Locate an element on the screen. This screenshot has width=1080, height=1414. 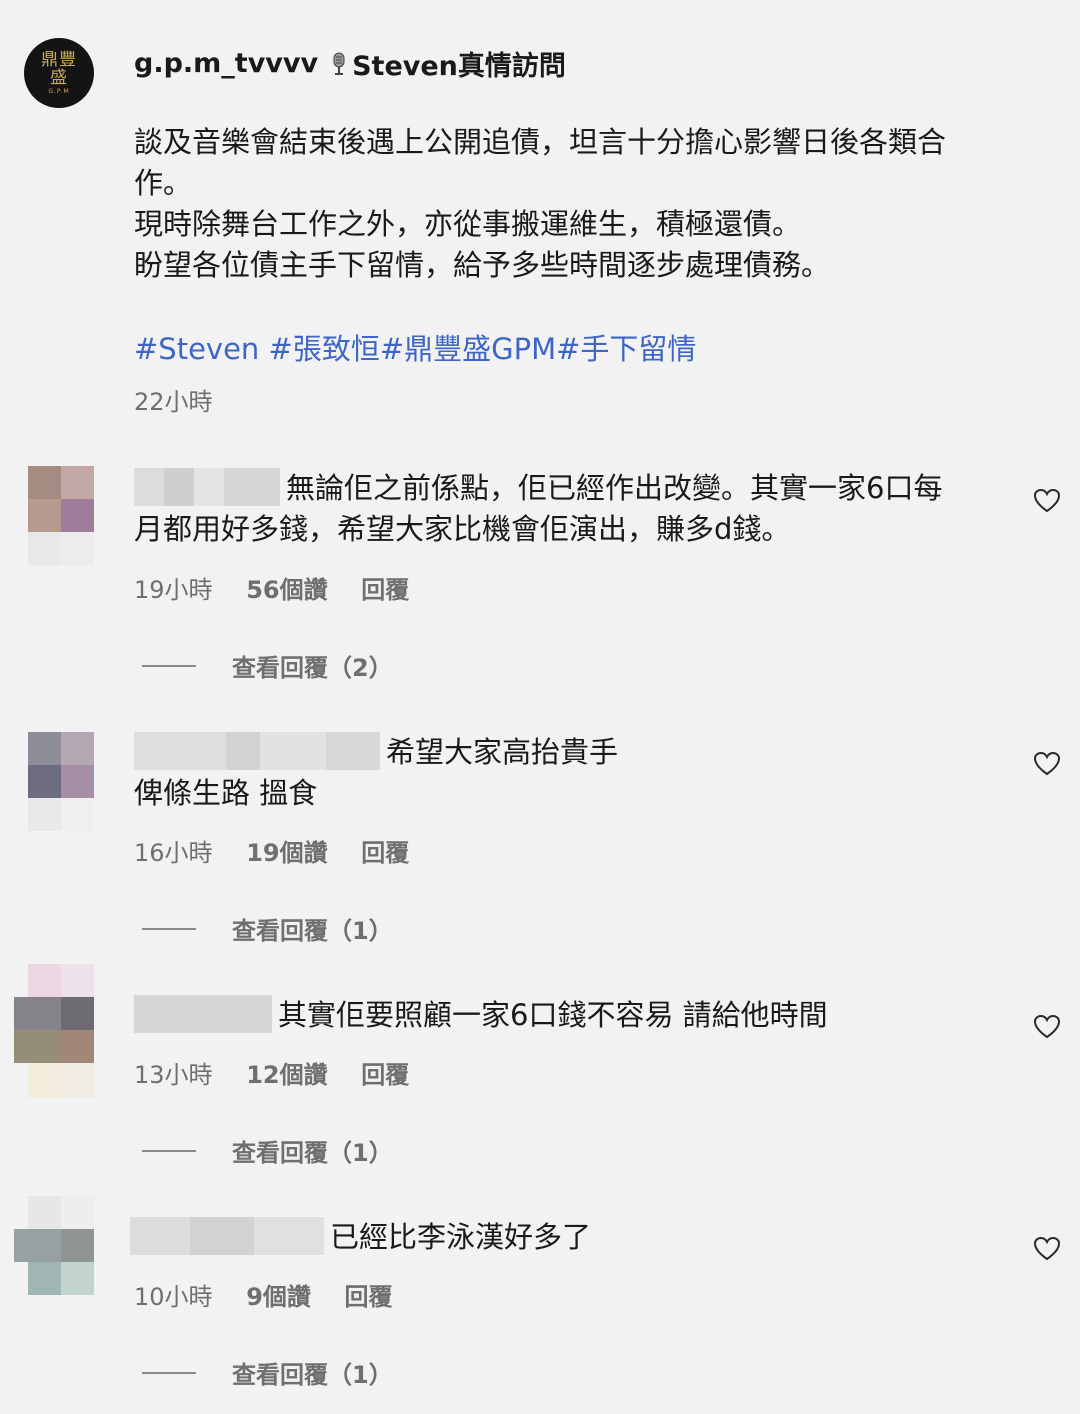
caption-line: 作。 is located at coordinates (163, 183).